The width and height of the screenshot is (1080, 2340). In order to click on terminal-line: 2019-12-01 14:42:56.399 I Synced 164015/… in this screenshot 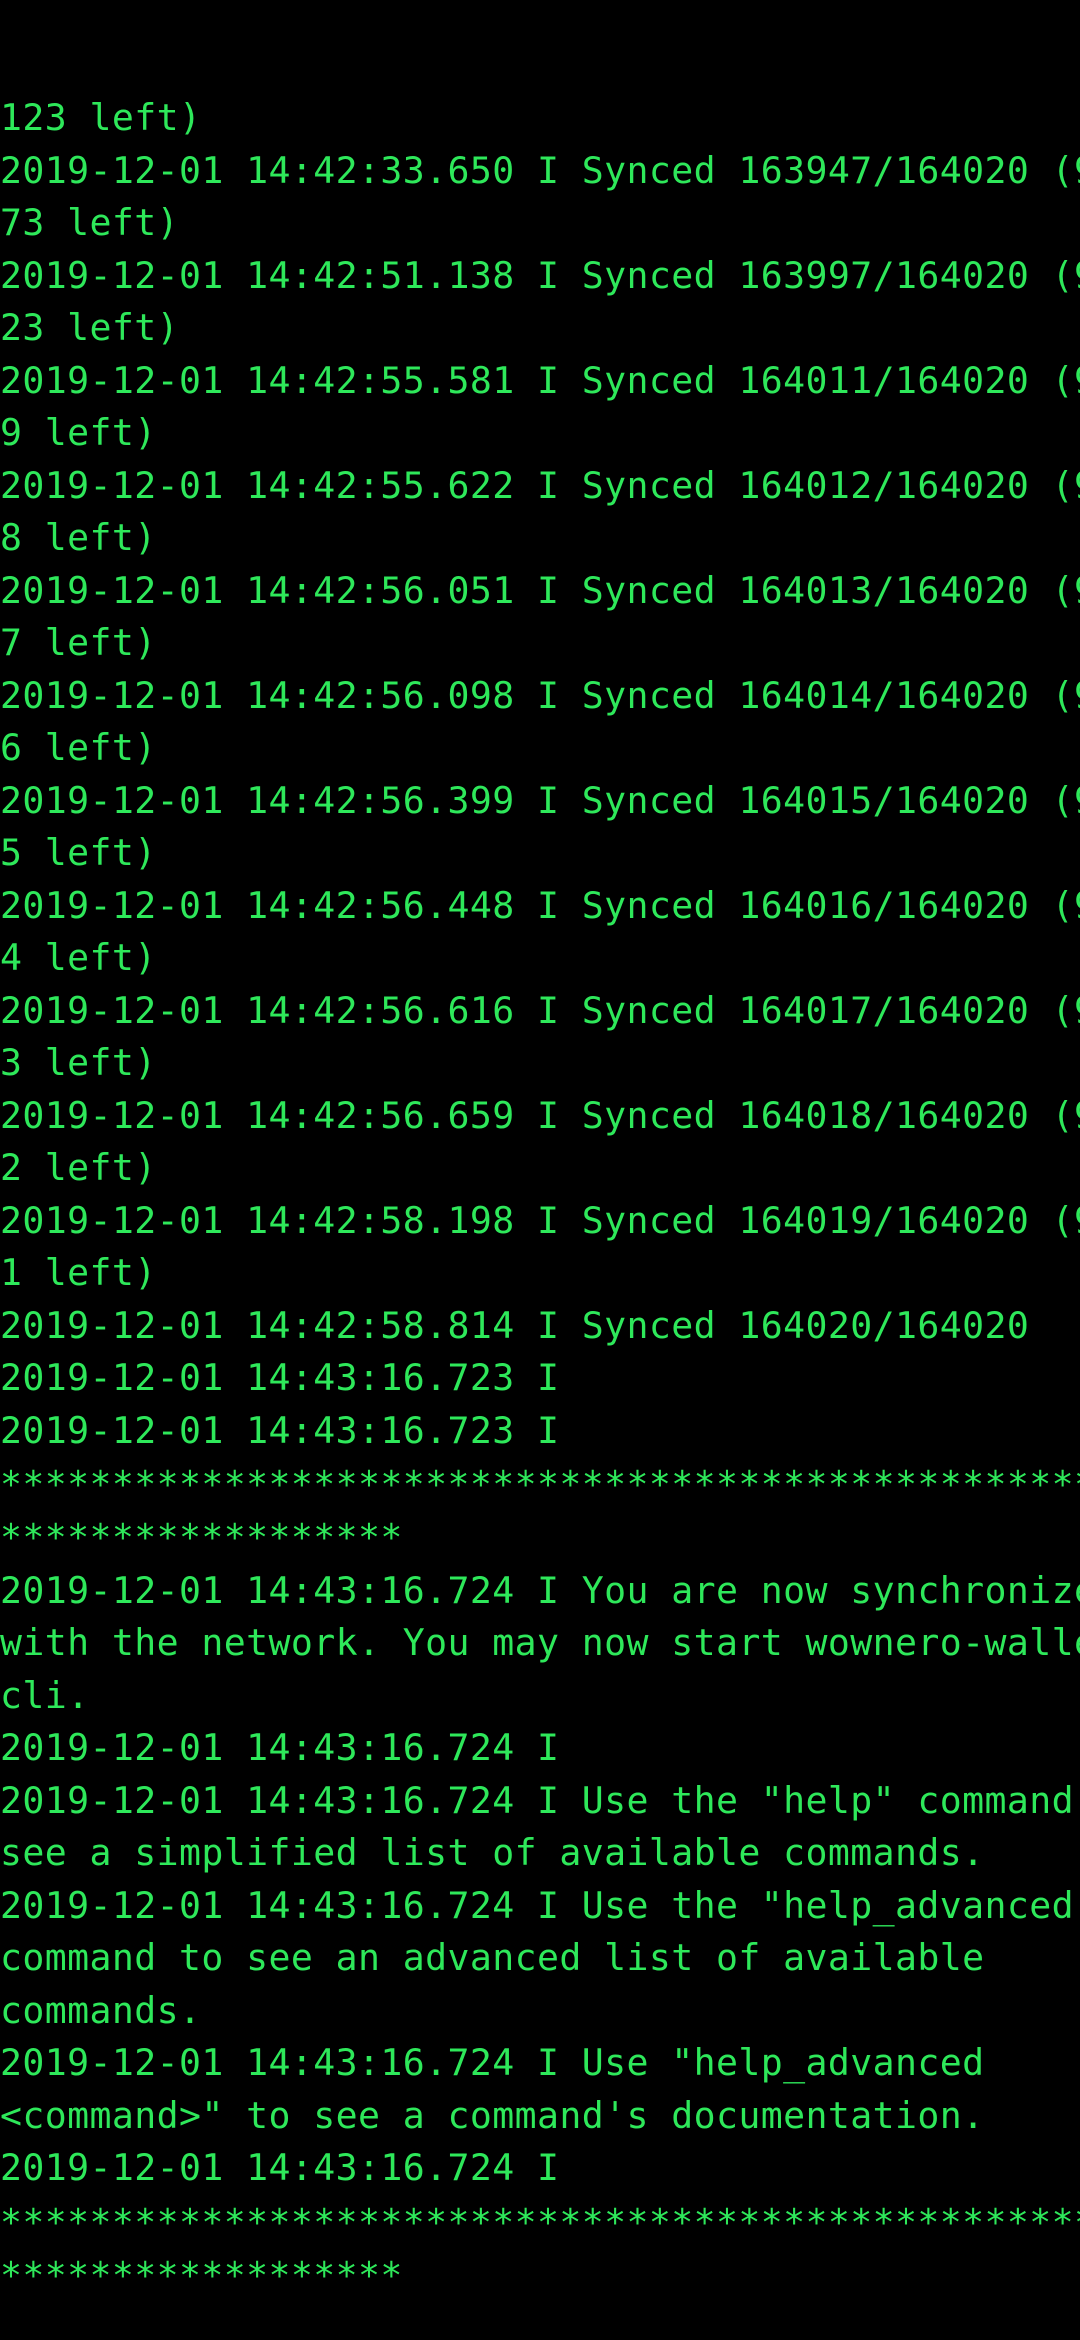, I will do `click(540, 800)`.